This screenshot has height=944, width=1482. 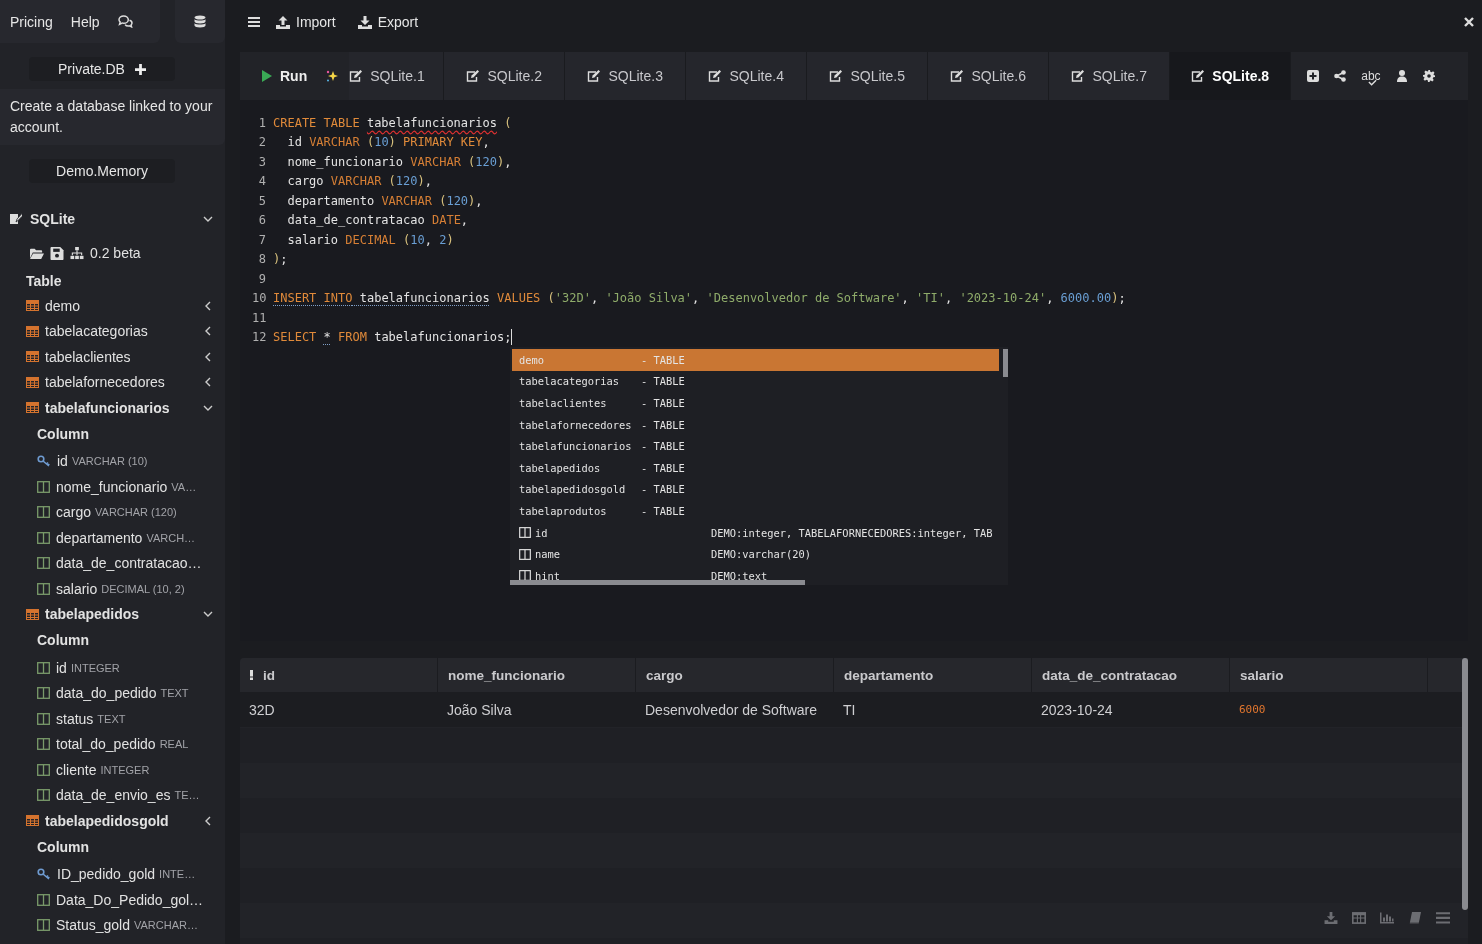 I want to click on editor-tab: SQLite.7, so click(x=1110, y=76).